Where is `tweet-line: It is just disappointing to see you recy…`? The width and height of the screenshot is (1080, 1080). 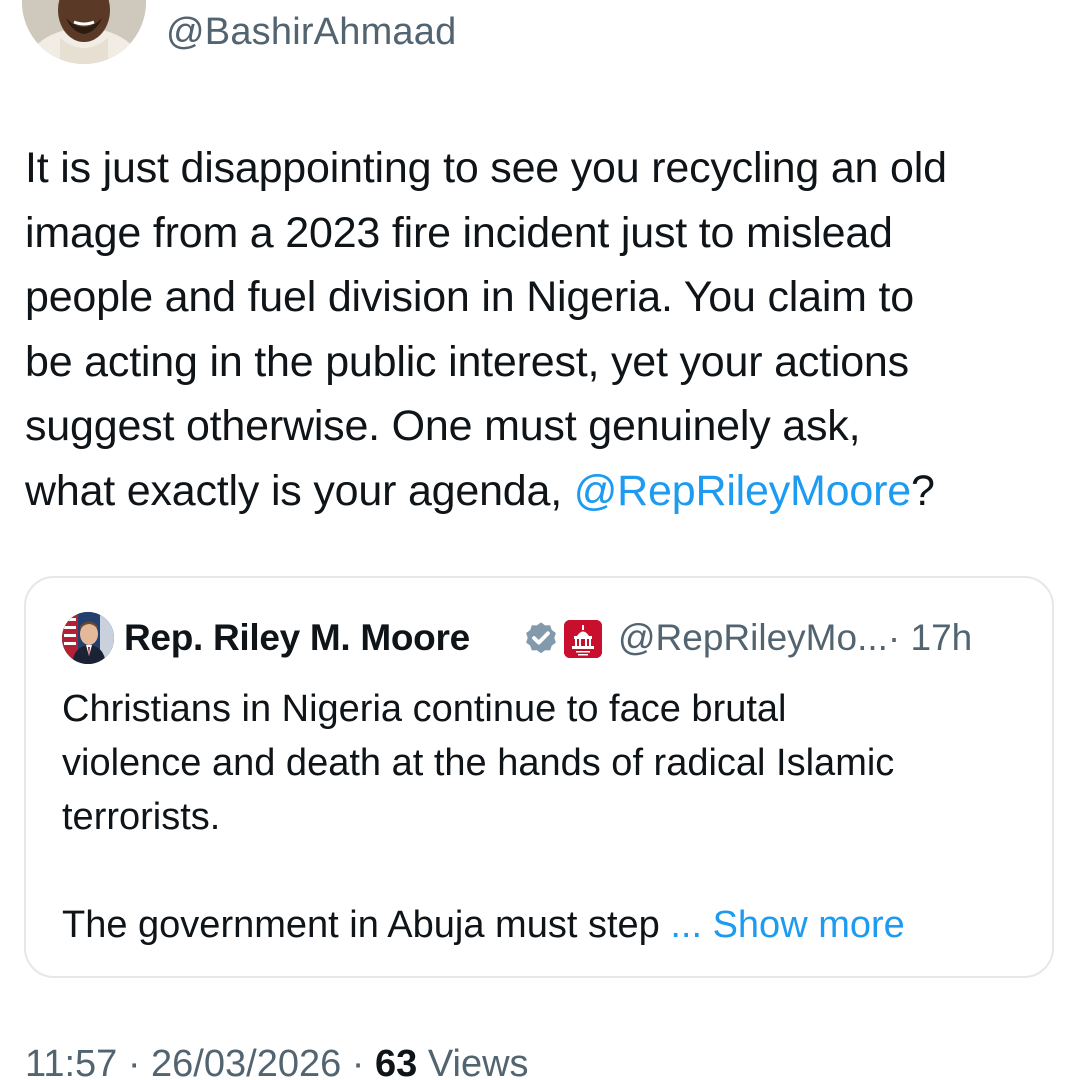
tweet-line: It is just disappointing to see you recy… is located at coordinates (486, 168).